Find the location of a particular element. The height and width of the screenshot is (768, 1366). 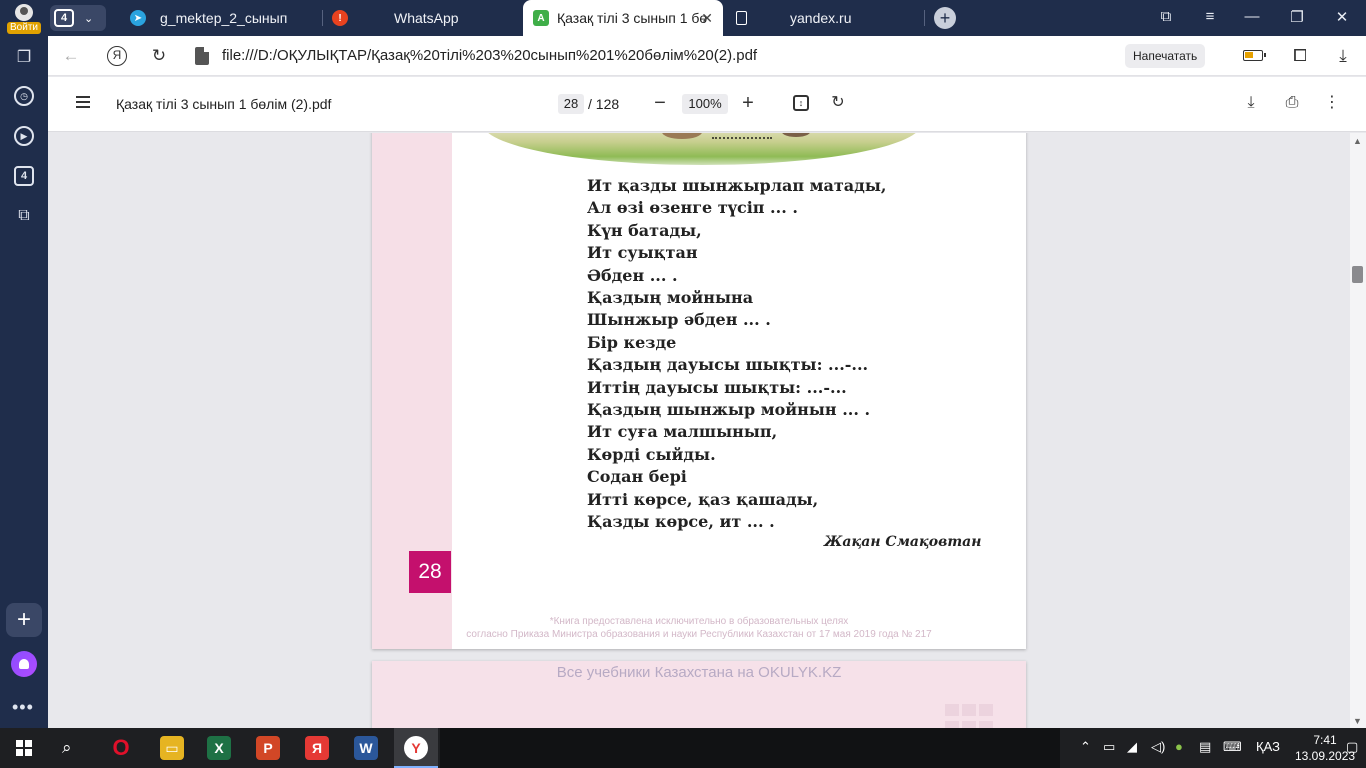

poem-line: Бір кезде is located at coordinates (632, 342).